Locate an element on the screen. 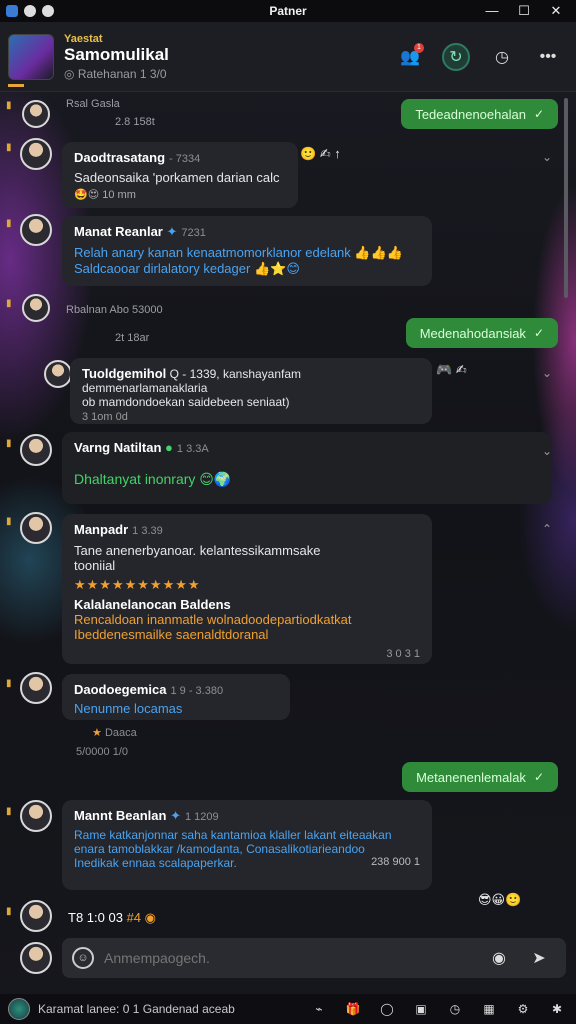 Image resolution: width=576 pixels, height=1024 pixels. system-time: 2.8 158t is located at coordinates (135, 122).